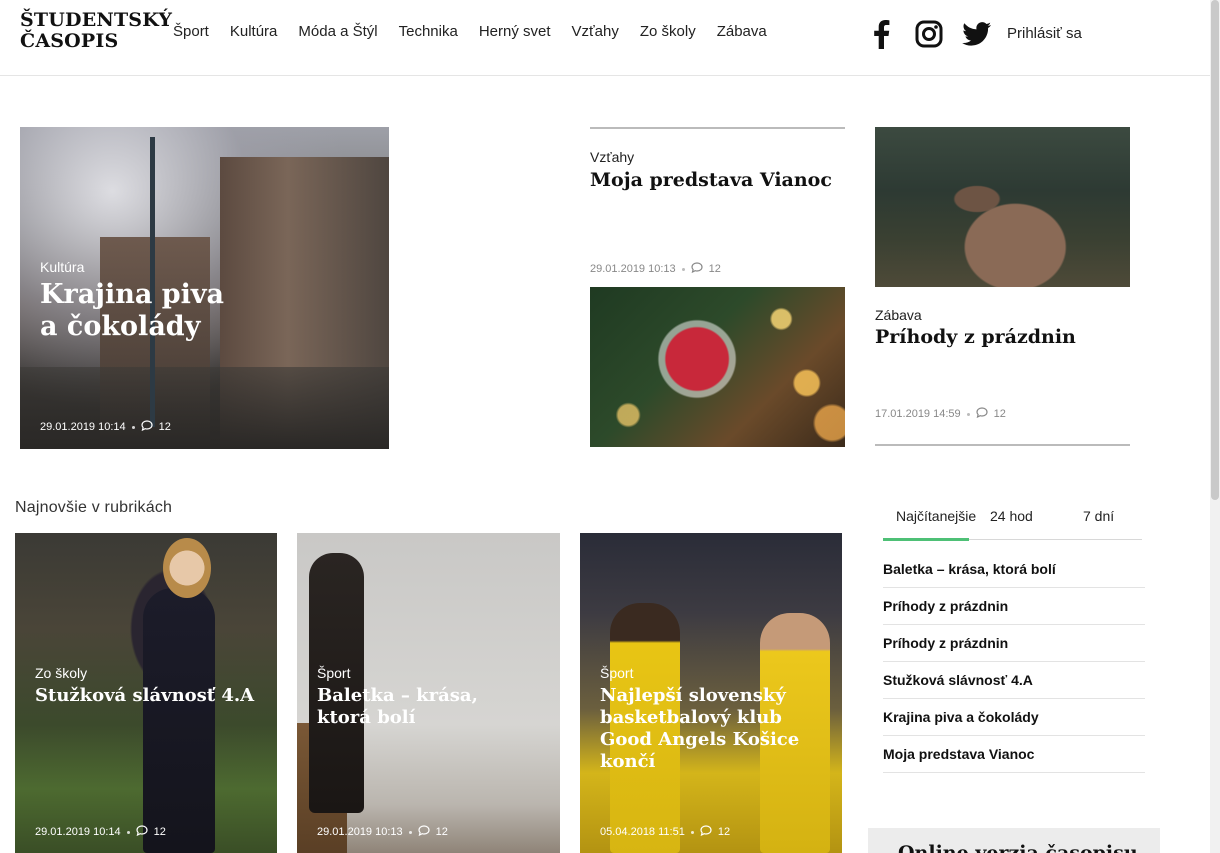 The image size is (1220, 853). I want to click on vztahy-title: Moja predstava Vianoc, so click(711, 180).